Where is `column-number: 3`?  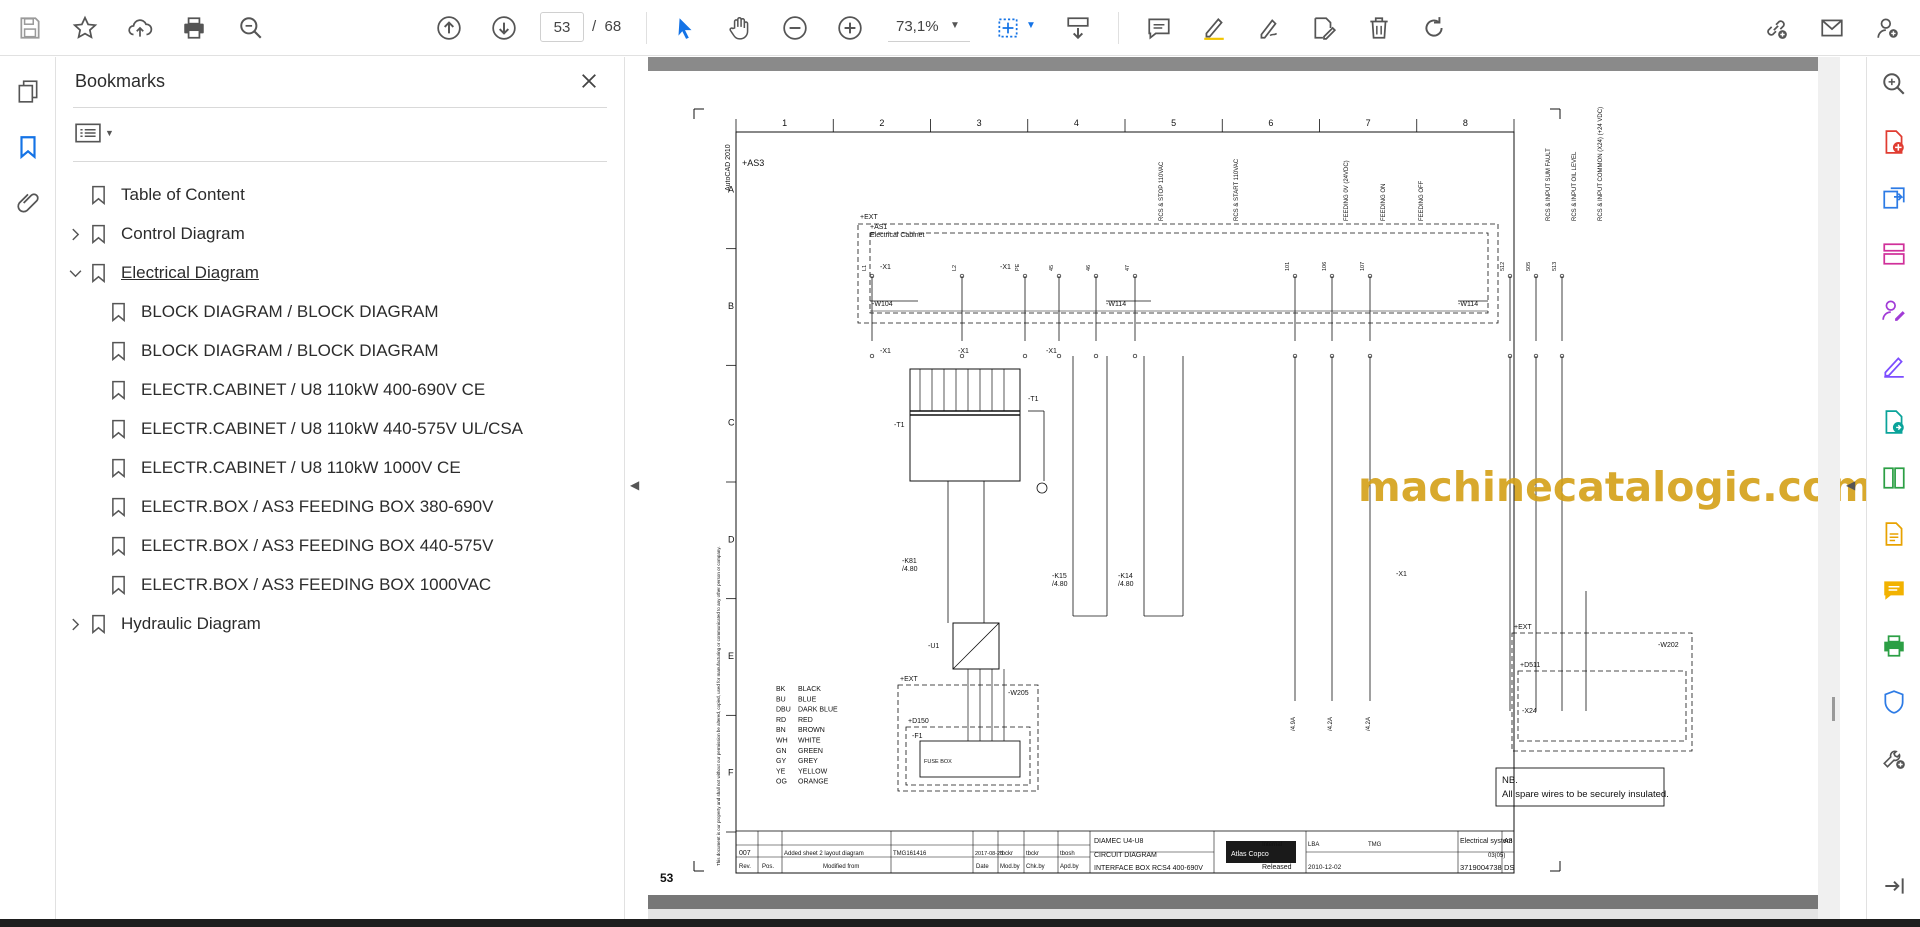
column-number: 3 is located at coordinates (979, 123).